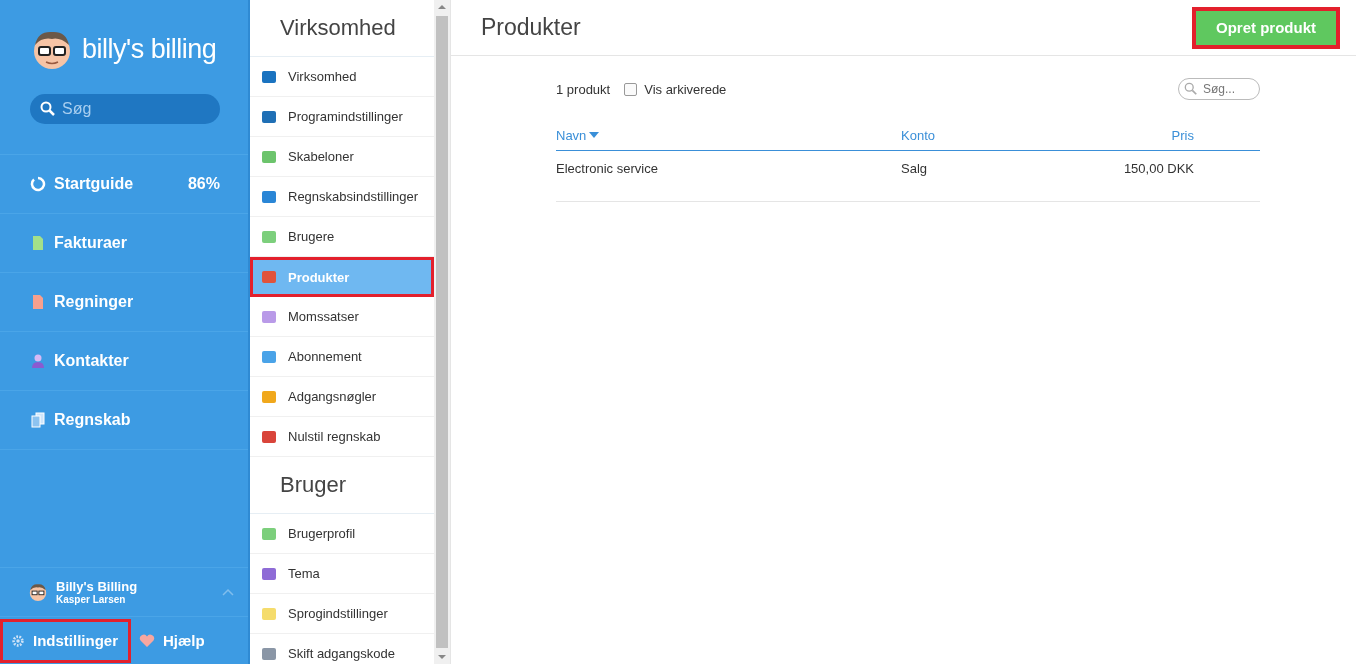  I want to click on user-name: Kasper Larsen, so click(91, 599).